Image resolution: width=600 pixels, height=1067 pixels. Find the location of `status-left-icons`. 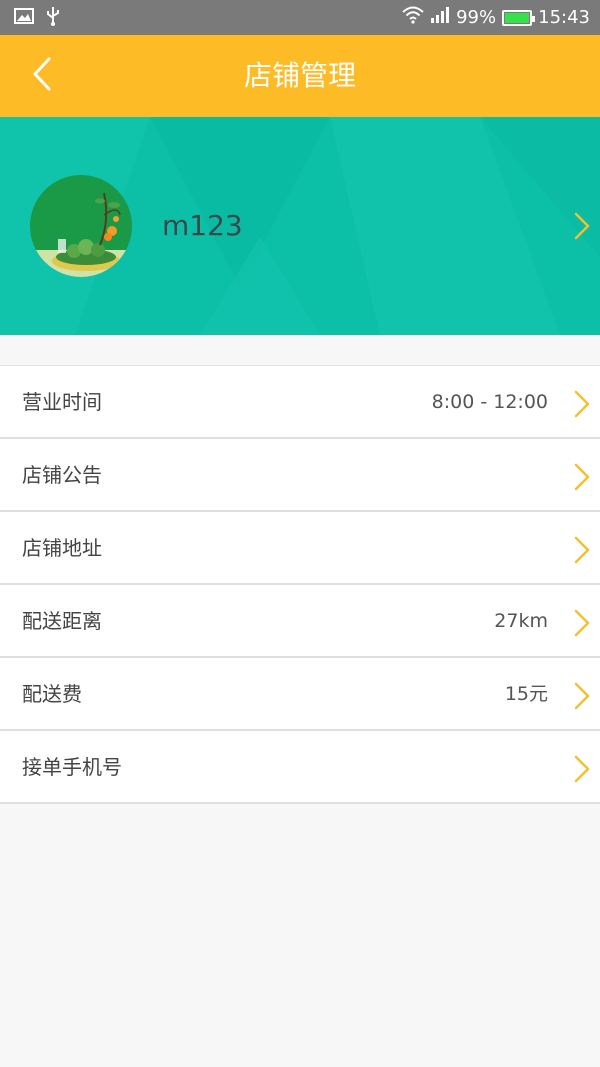

status-left-icons is located at coordinates (37, 18).